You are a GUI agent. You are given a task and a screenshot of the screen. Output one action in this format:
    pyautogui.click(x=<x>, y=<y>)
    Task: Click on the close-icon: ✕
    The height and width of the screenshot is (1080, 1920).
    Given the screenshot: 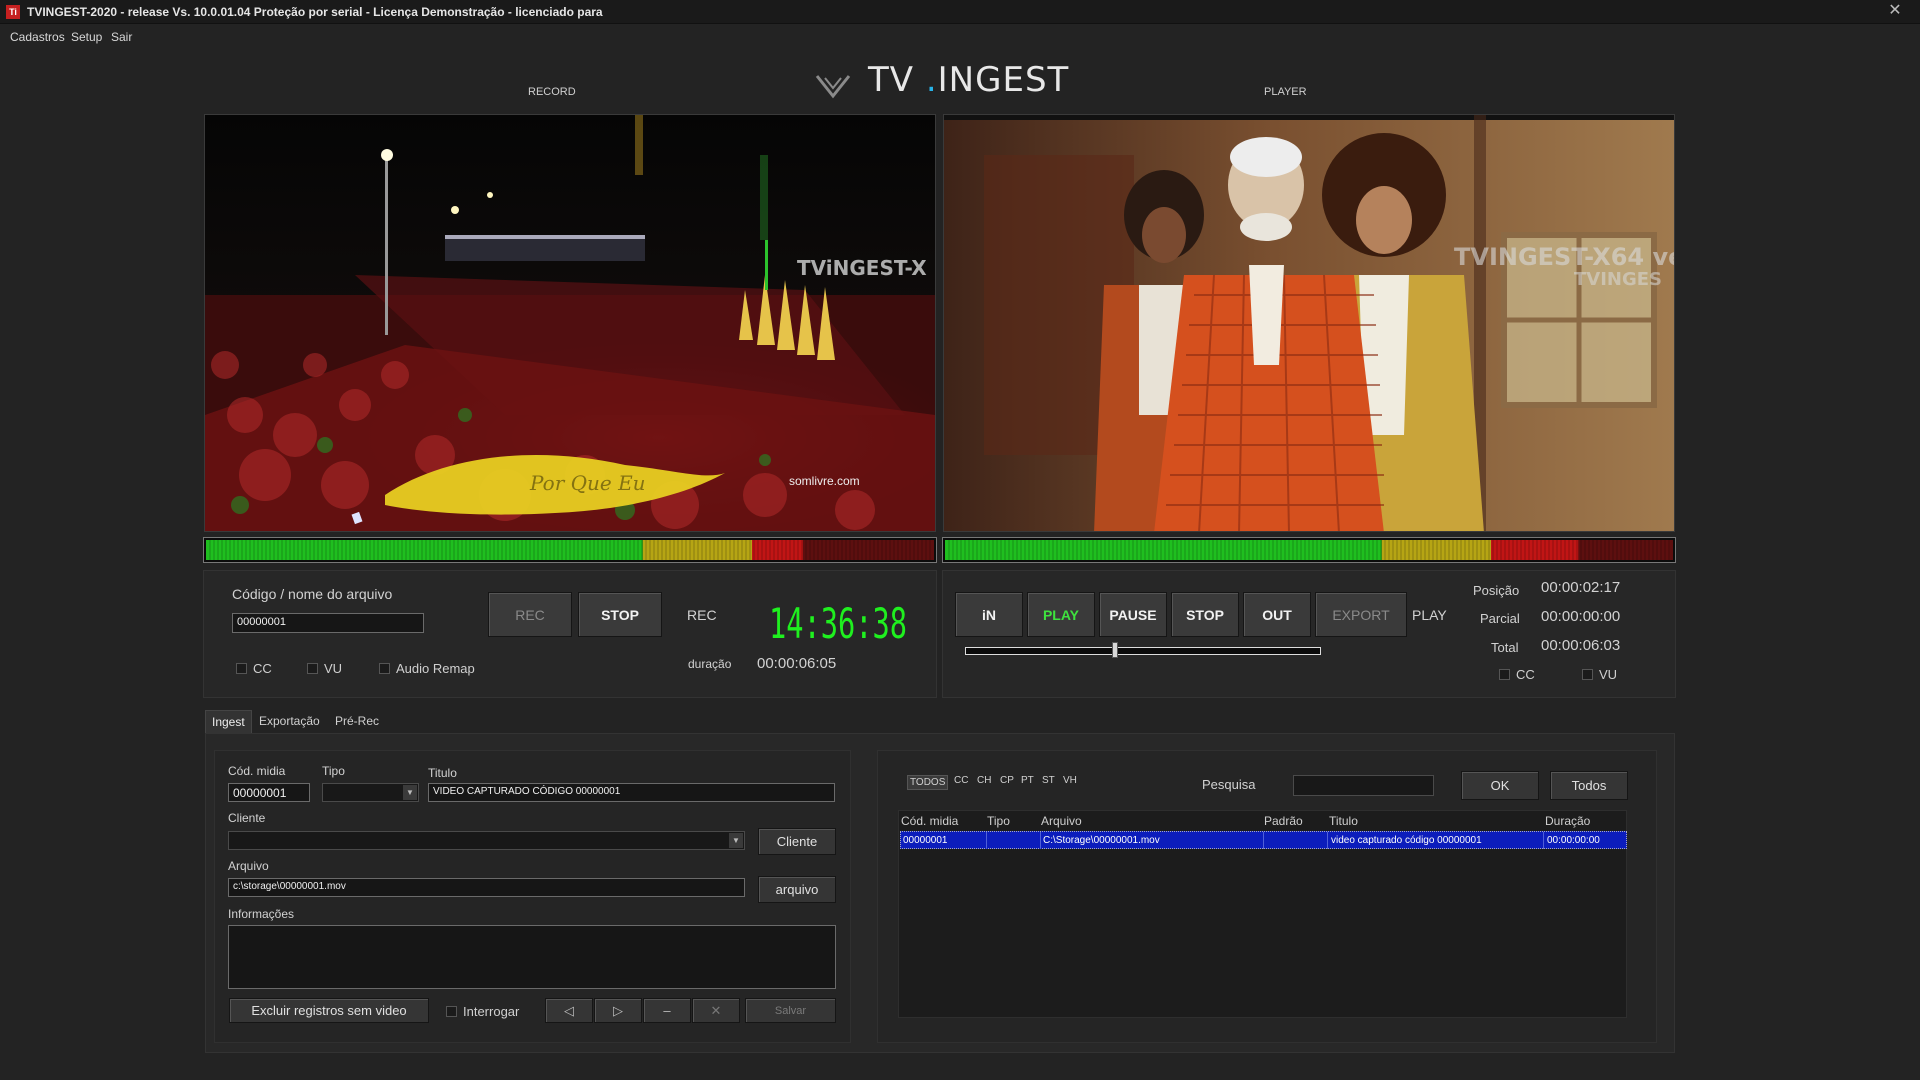 What is the action you would take?
    pyautogui.click(x=1895, y=11)
    